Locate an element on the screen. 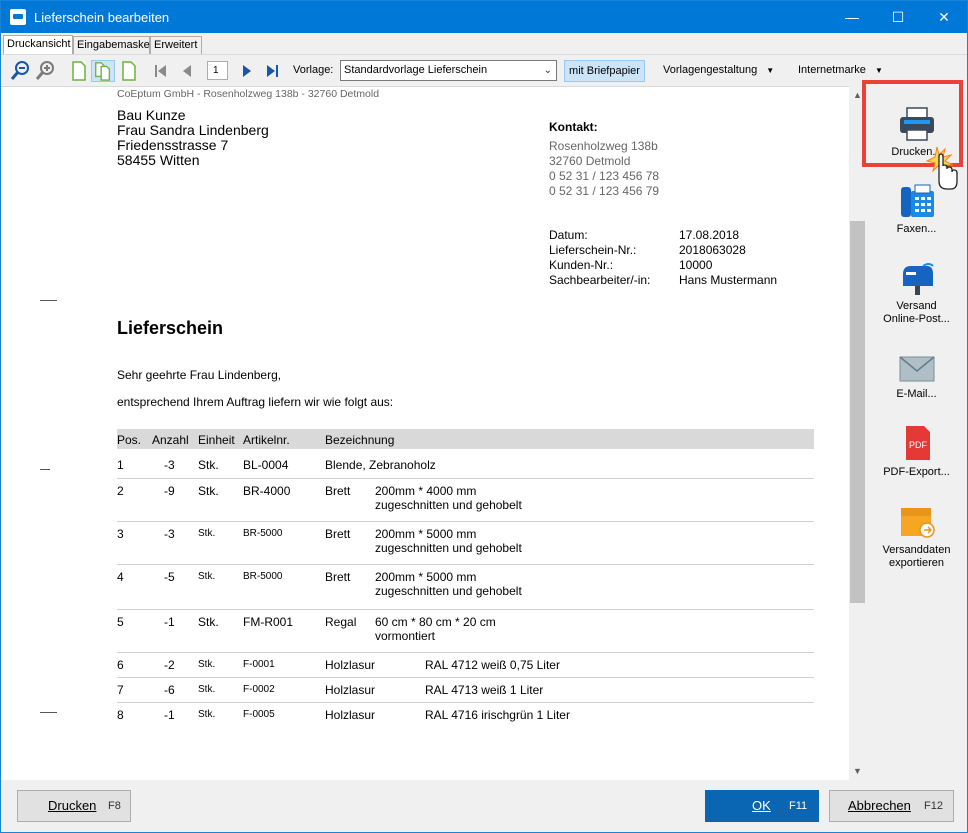 Image resolution: width=968 pixels, height=833 pixels. column-header: Anzahl is located at coordinates (170, 440).